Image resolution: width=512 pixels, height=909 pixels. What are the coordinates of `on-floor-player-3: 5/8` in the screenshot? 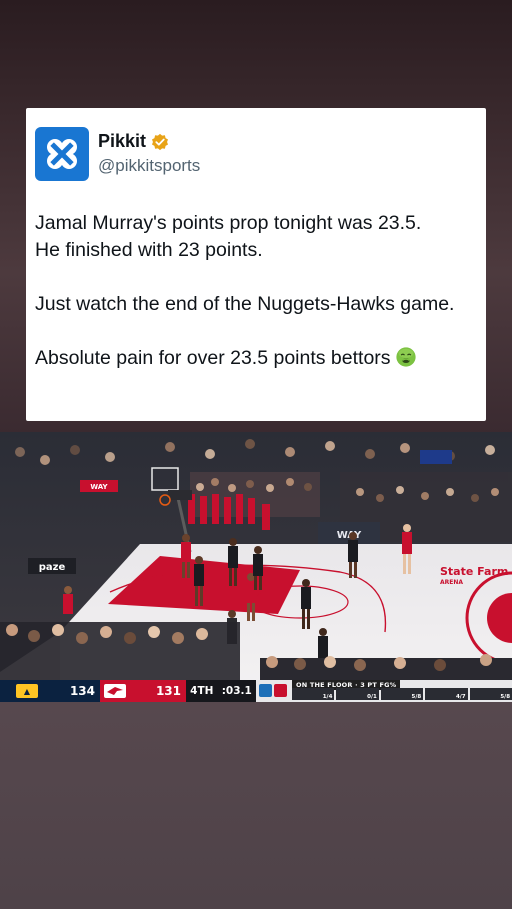 It's located at (402, 694).